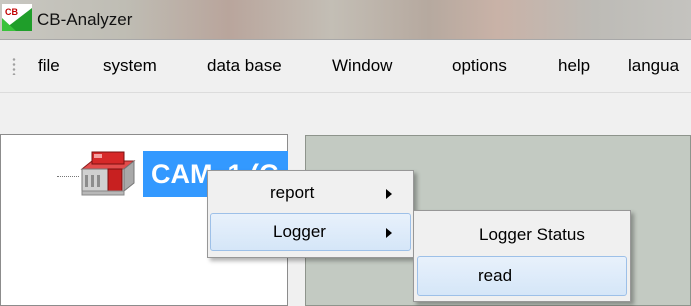  Describe the element at coordinates (85, 19) in the screenshot. I see `window-title: CB-Analyzer` at that location.